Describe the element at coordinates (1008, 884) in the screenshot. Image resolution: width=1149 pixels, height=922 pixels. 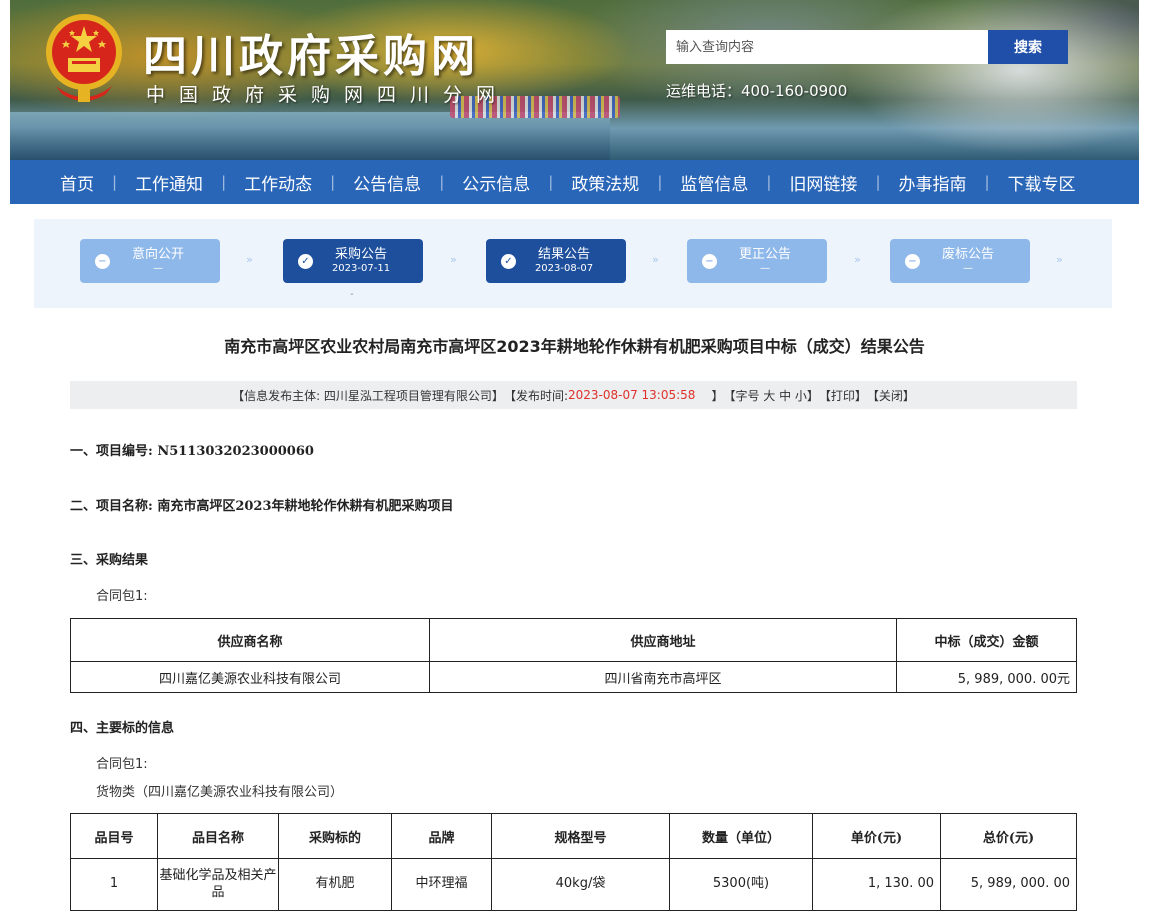
I see `cell-total-price: 5, 989, 000. 00` at that location.